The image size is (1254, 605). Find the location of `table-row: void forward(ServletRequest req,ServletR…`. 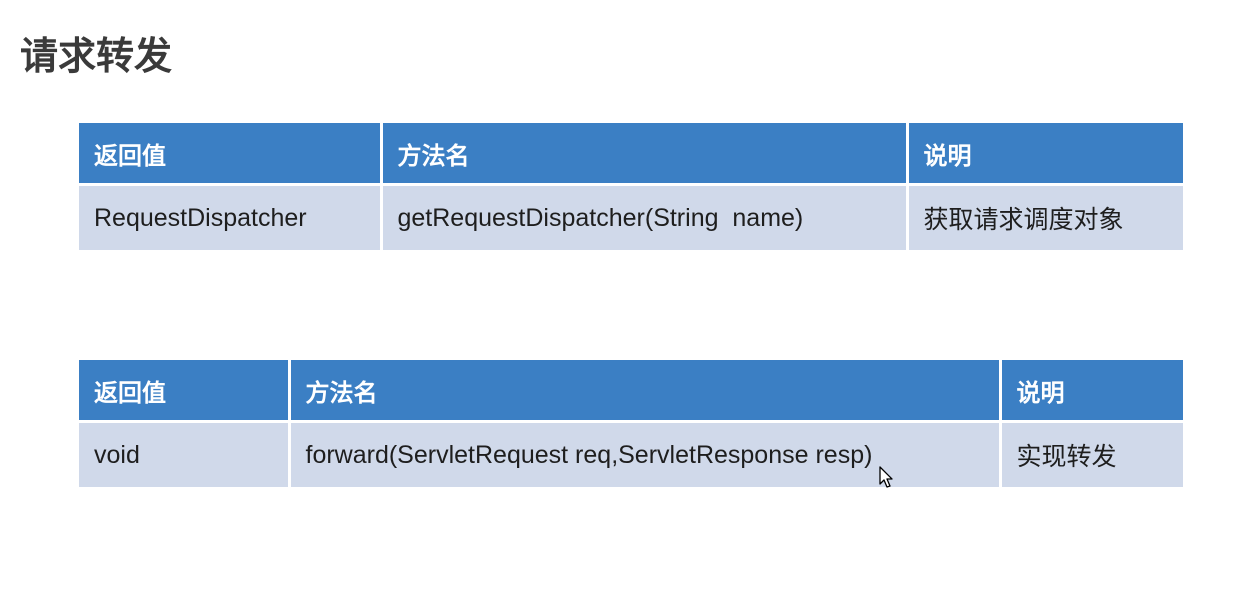

table-row: void forward(ServletRequest req,ServletR… is located at coordinates (631, 453).